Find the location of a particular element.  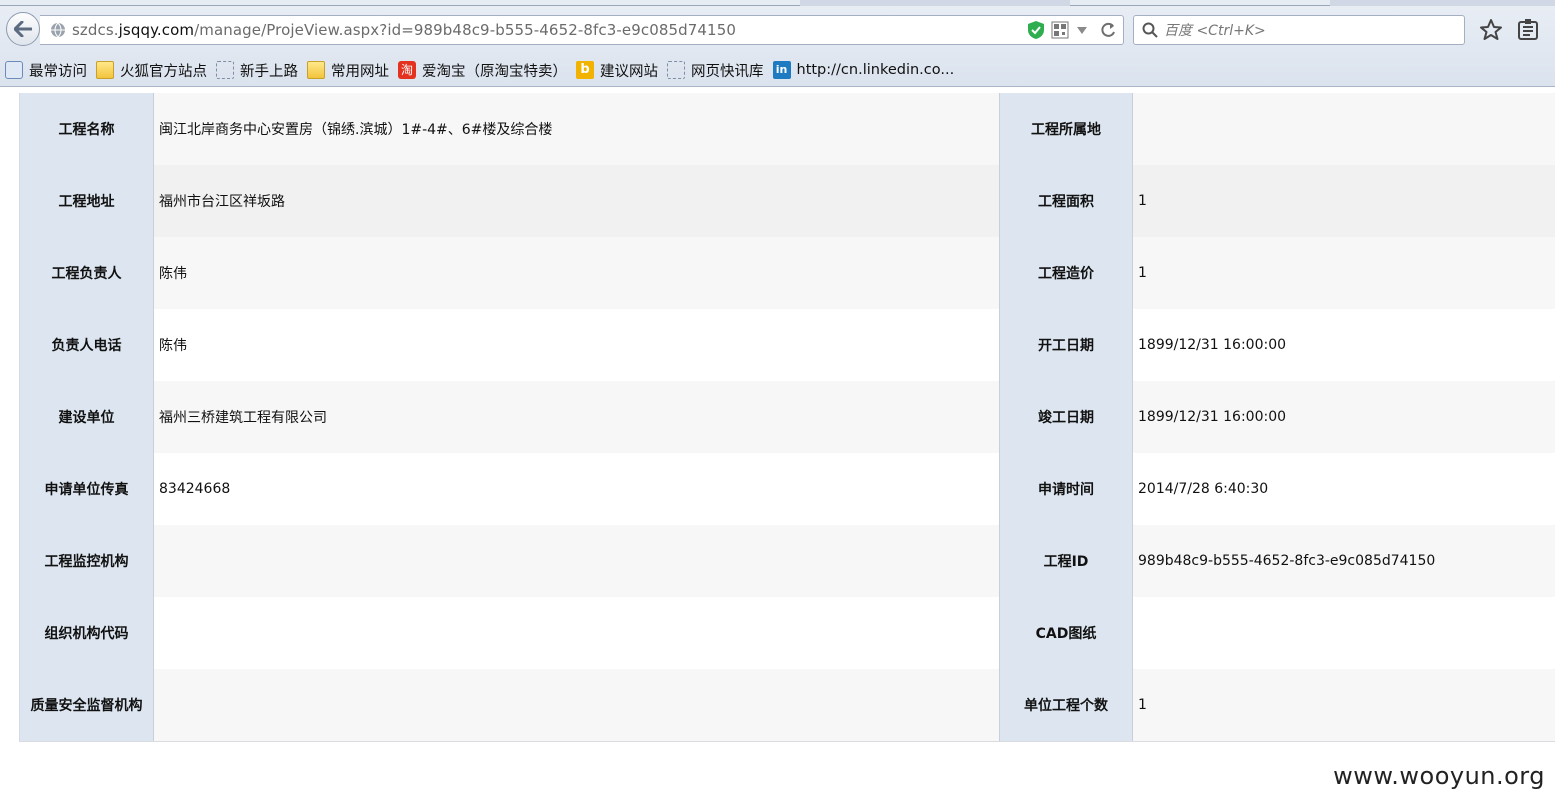

bookmark-getting-started: 新手上路 is located at coordinates (257, 70).